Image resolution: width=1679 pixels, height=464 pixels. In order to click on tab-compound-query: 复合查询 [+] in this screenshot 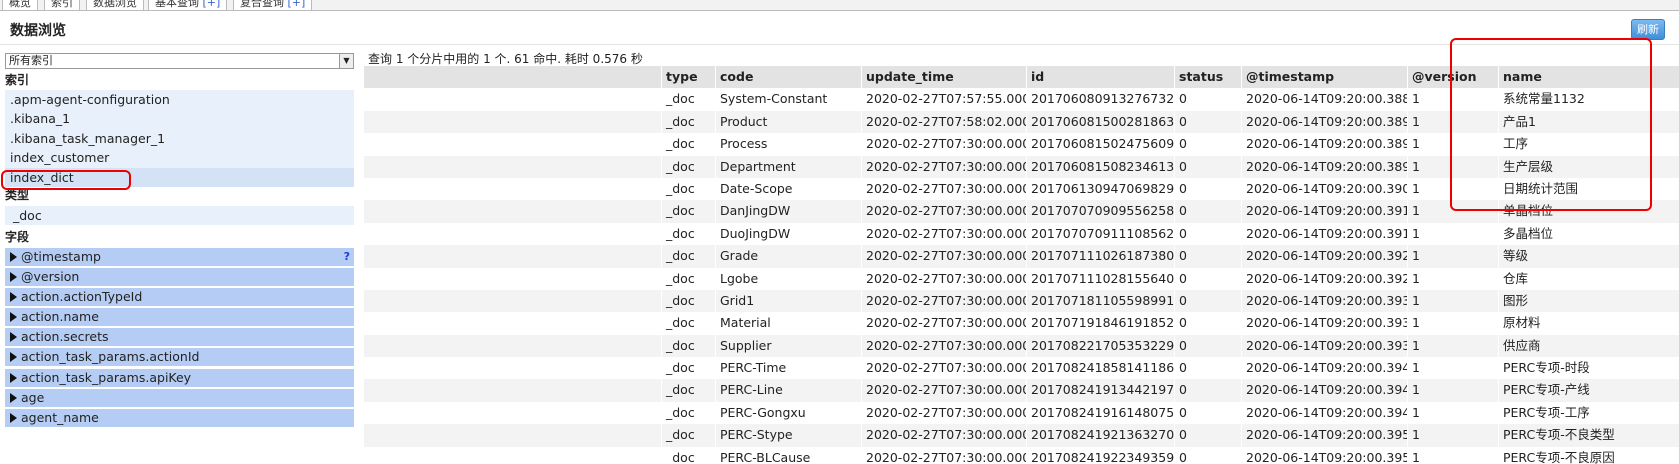, I will do `click(273, 5)`.